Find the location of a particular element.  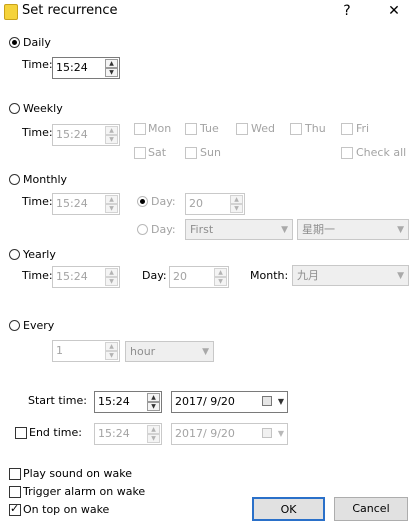

yearly-month-select: 九月 ▼ is located at coordinates (350, 275).